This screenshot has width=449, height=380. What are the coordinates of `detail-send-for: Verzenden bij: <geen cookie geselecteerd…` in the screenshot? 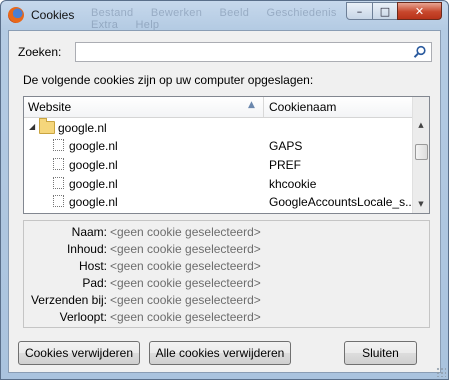 It's located at (226, 301).